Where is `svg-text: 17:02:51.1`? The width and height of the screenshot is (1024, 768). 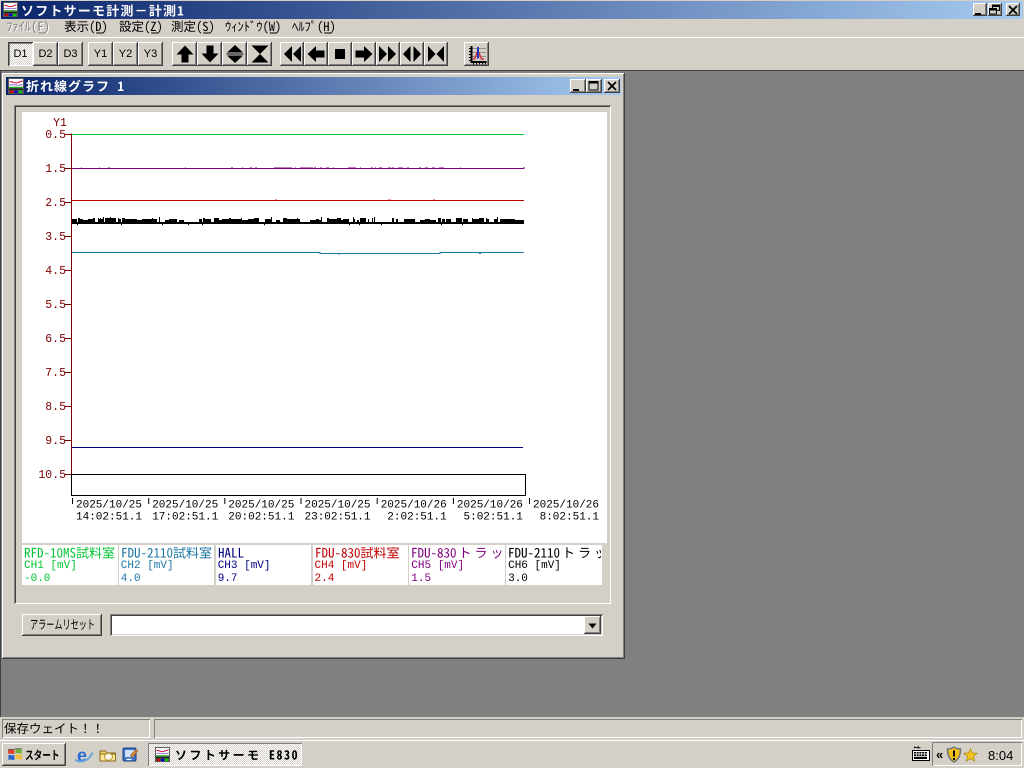
svg-text: 17:02:51.1 is located at coordinates (185, 518).